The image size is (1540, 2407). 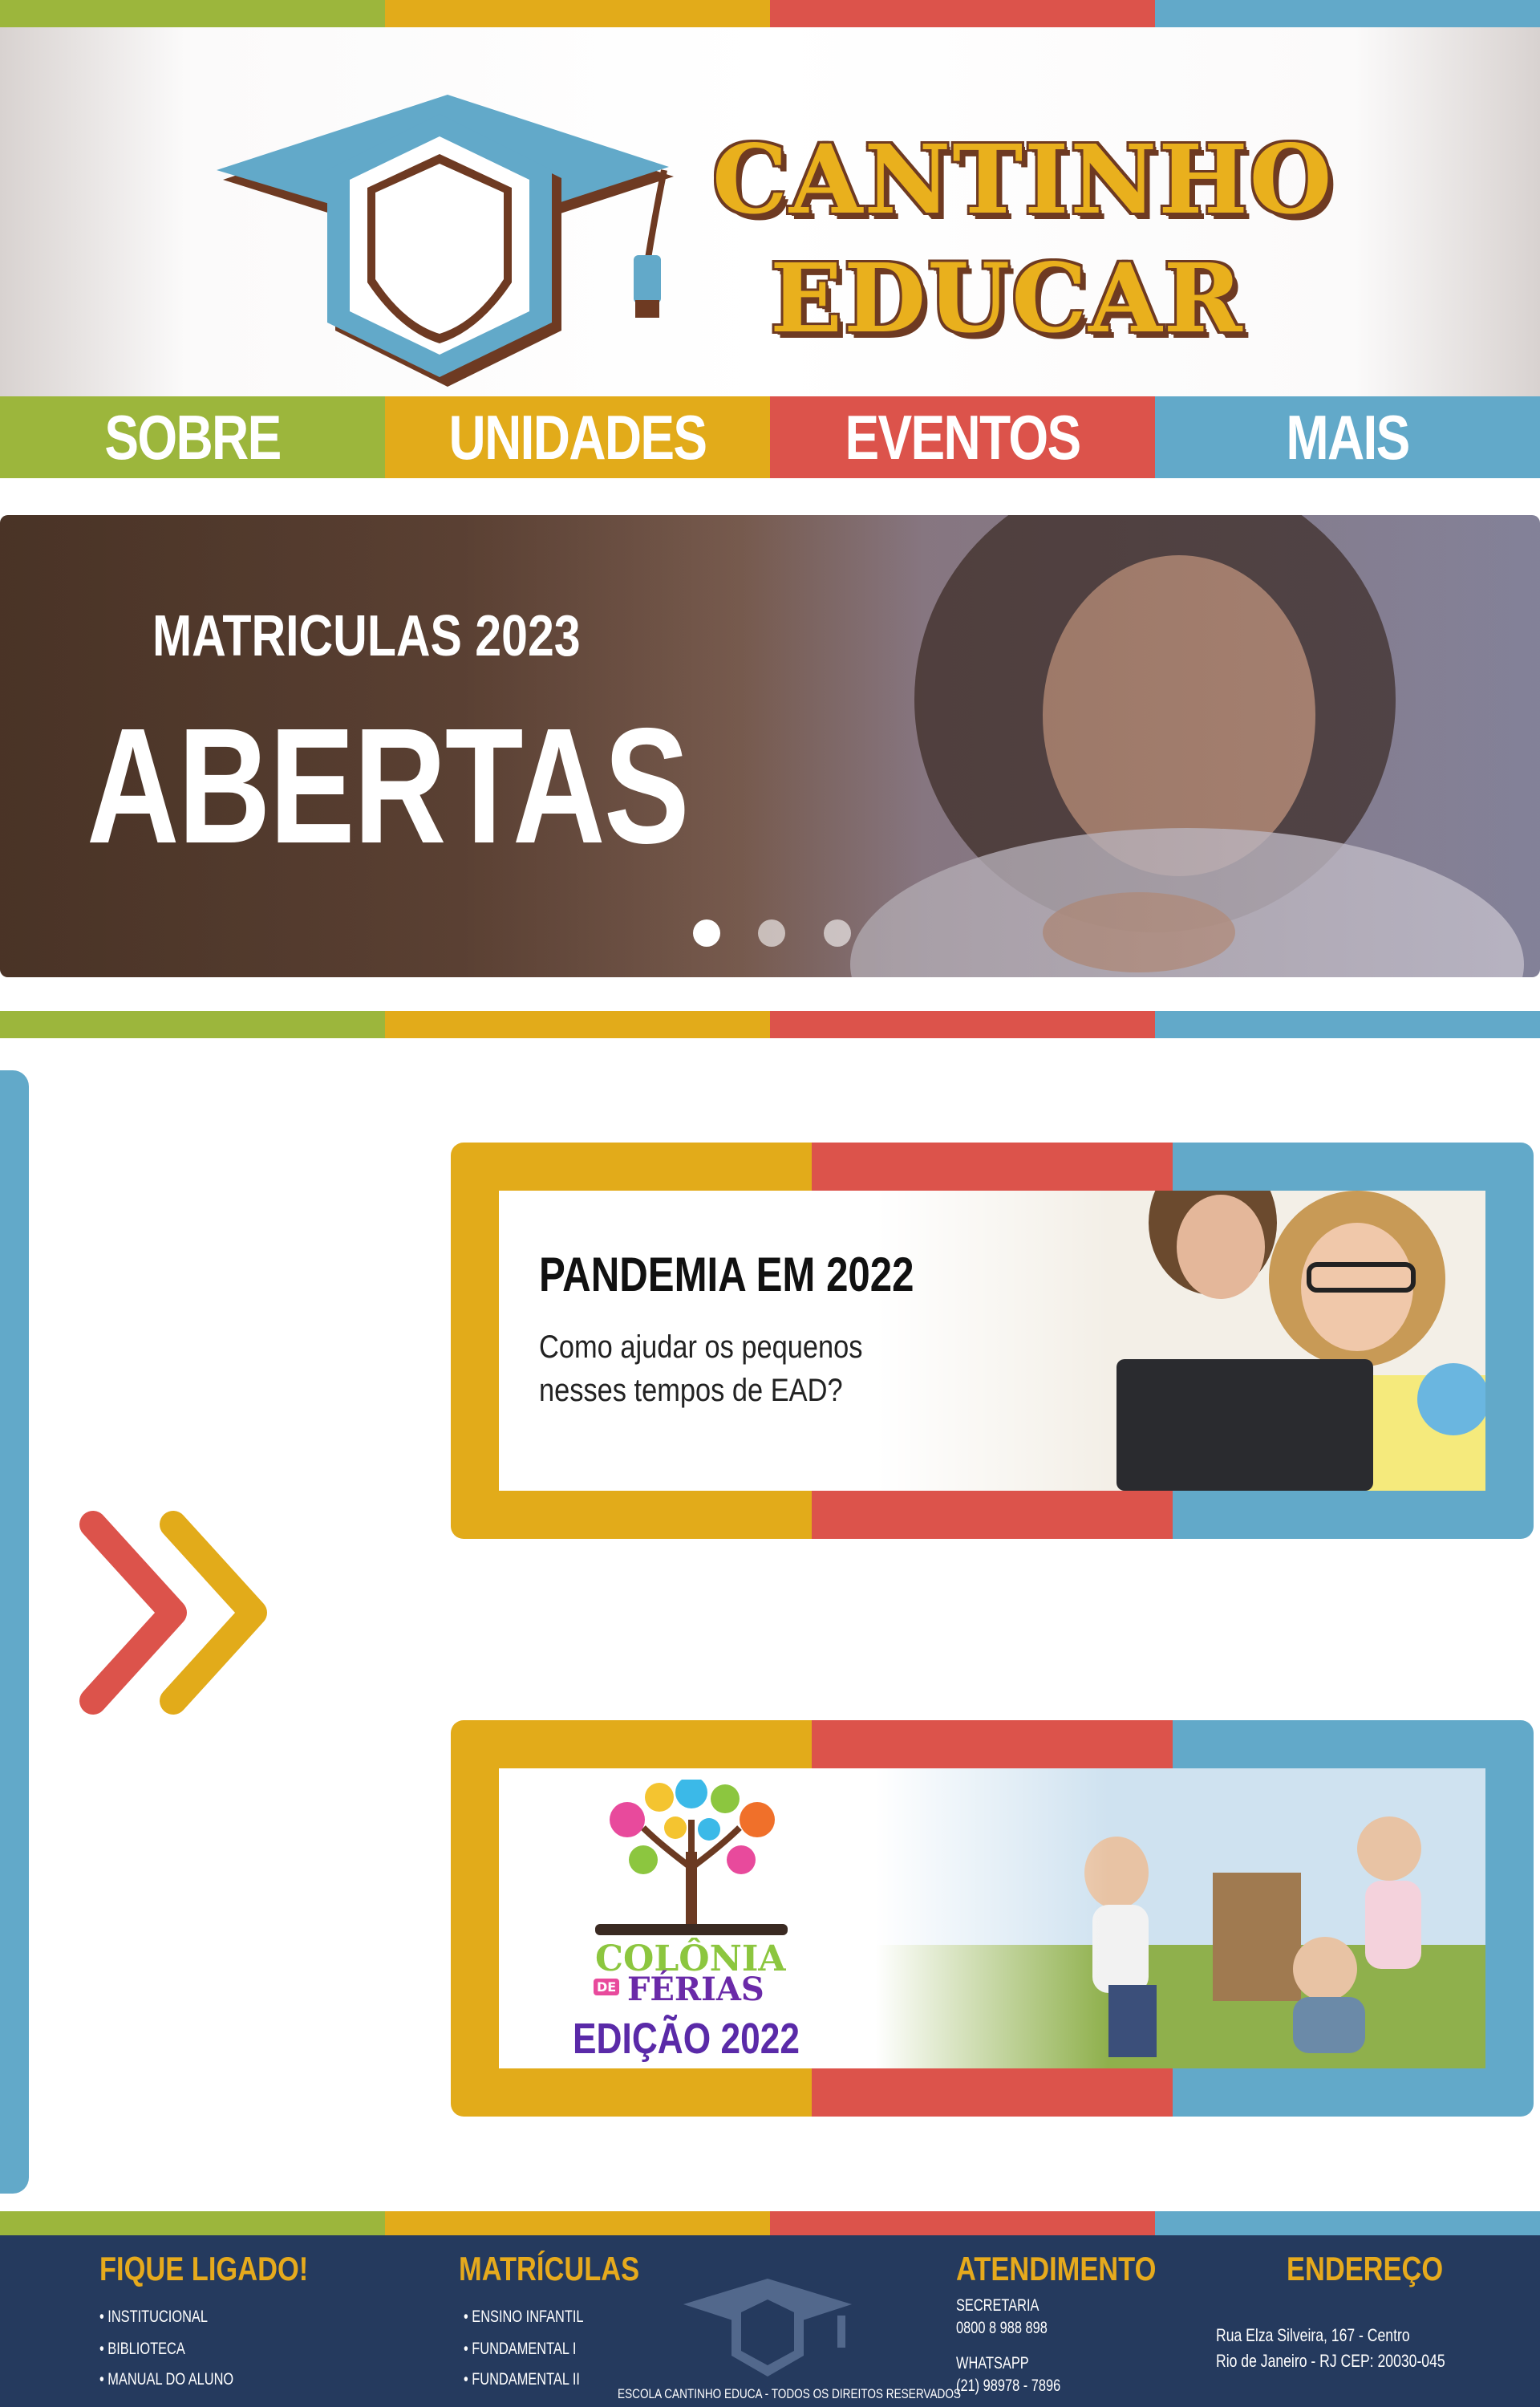 What do you see at coordinates (770, 14) in the screenshot?
I see `top-color-stripe` at bounding box center [770, 14].